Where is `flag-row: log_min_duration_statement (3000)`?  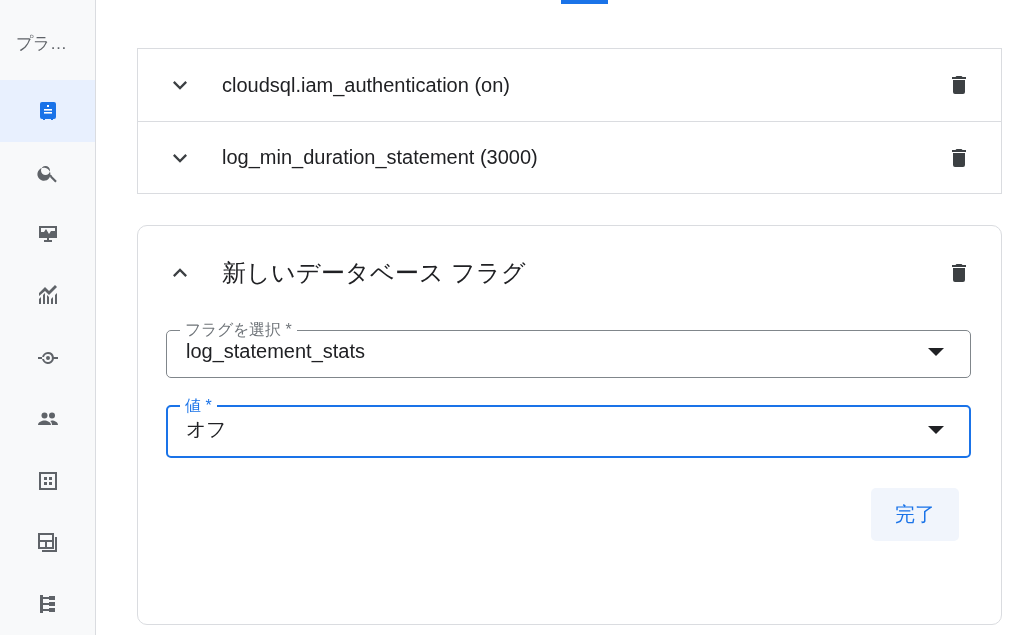 flag-row: log_min_duration_statement (3000) is located at coordinates (569, 157).